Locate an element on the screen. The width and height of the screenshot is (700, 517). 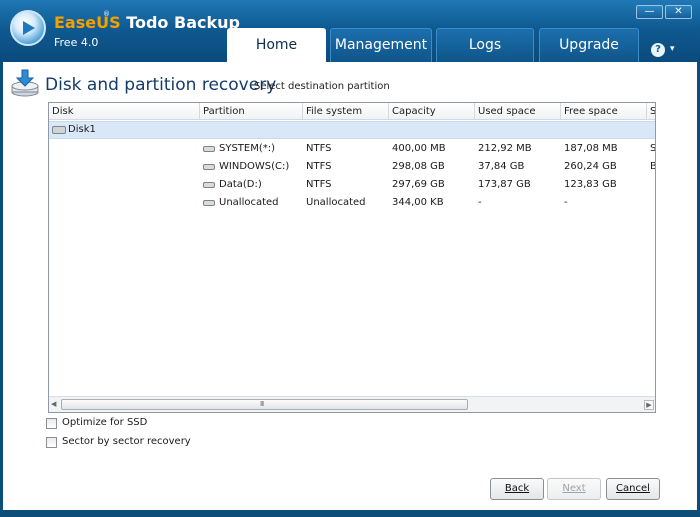
optimize-ssd-option: Optimize for SSD is located at coordinates (116, 424).